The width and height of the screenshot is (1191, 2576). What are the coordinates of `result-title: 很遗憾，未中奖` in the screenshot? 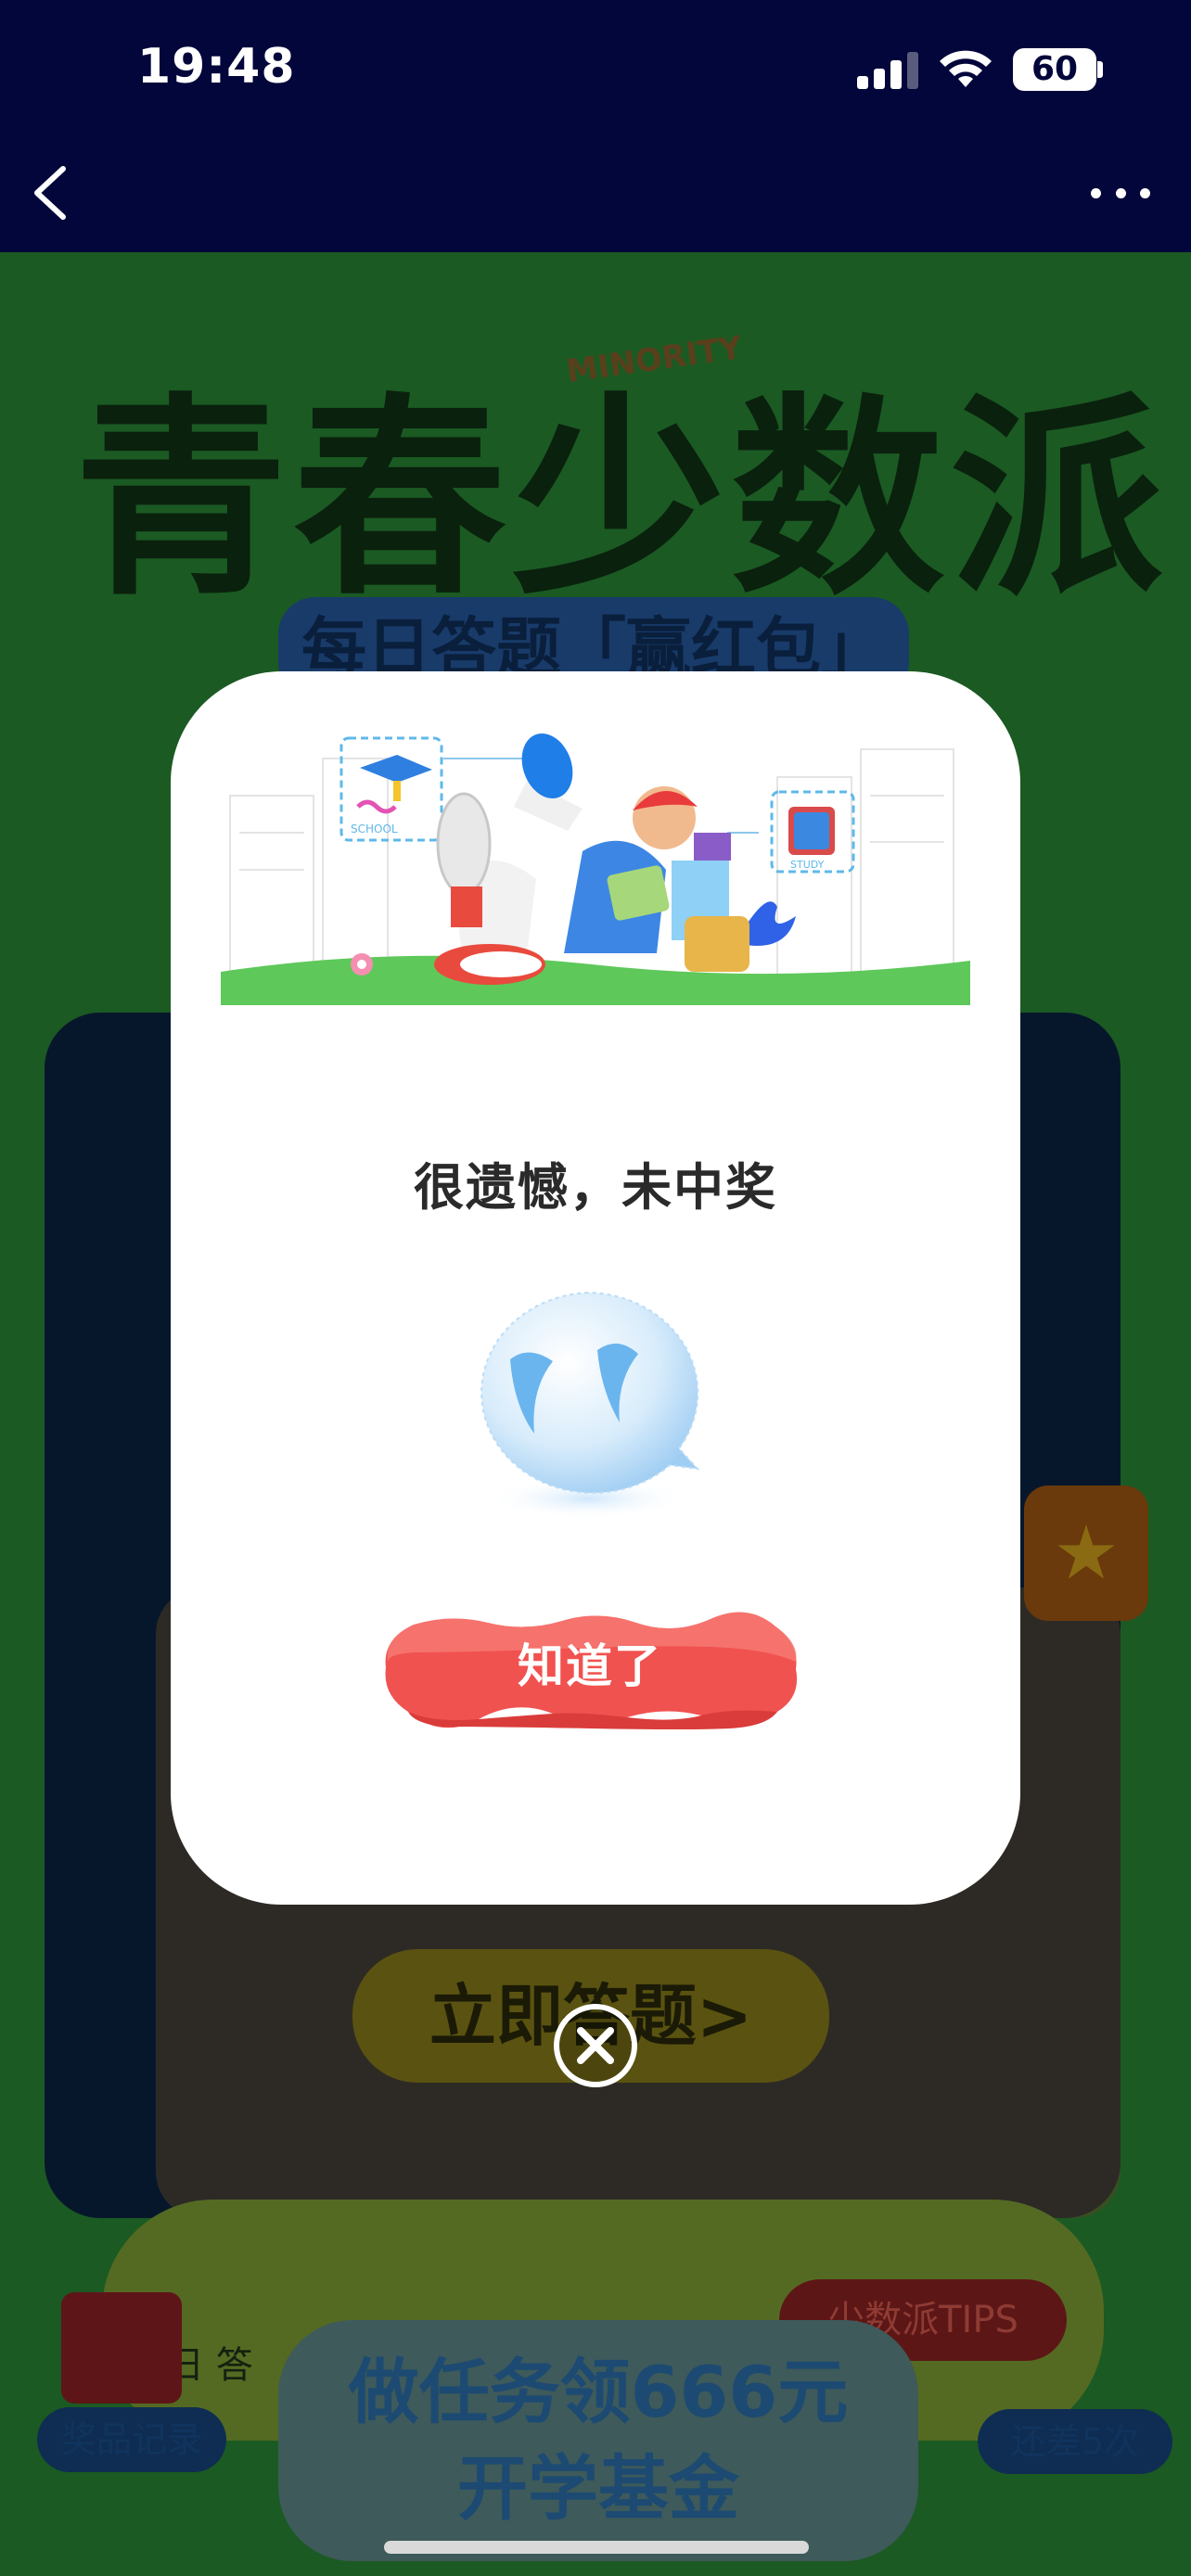 It's located at (595, 1187).